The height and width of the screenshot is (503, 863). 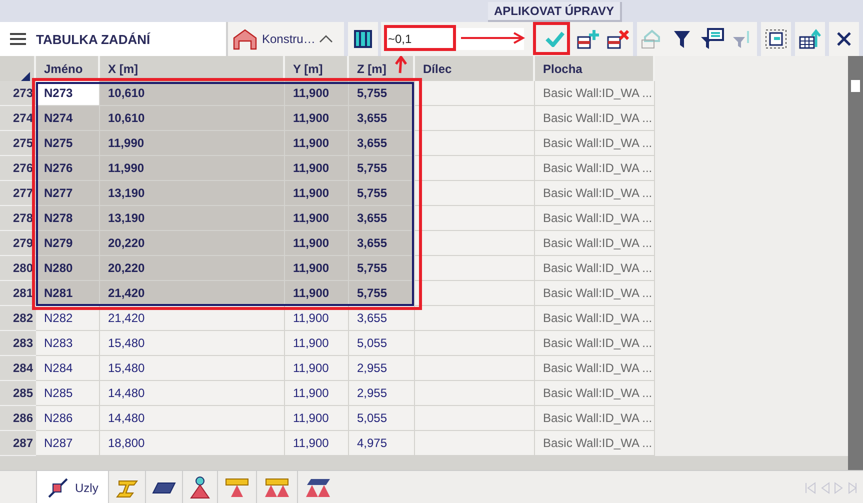 I want to click on table-cell: N280, so click(x=68, y=268).